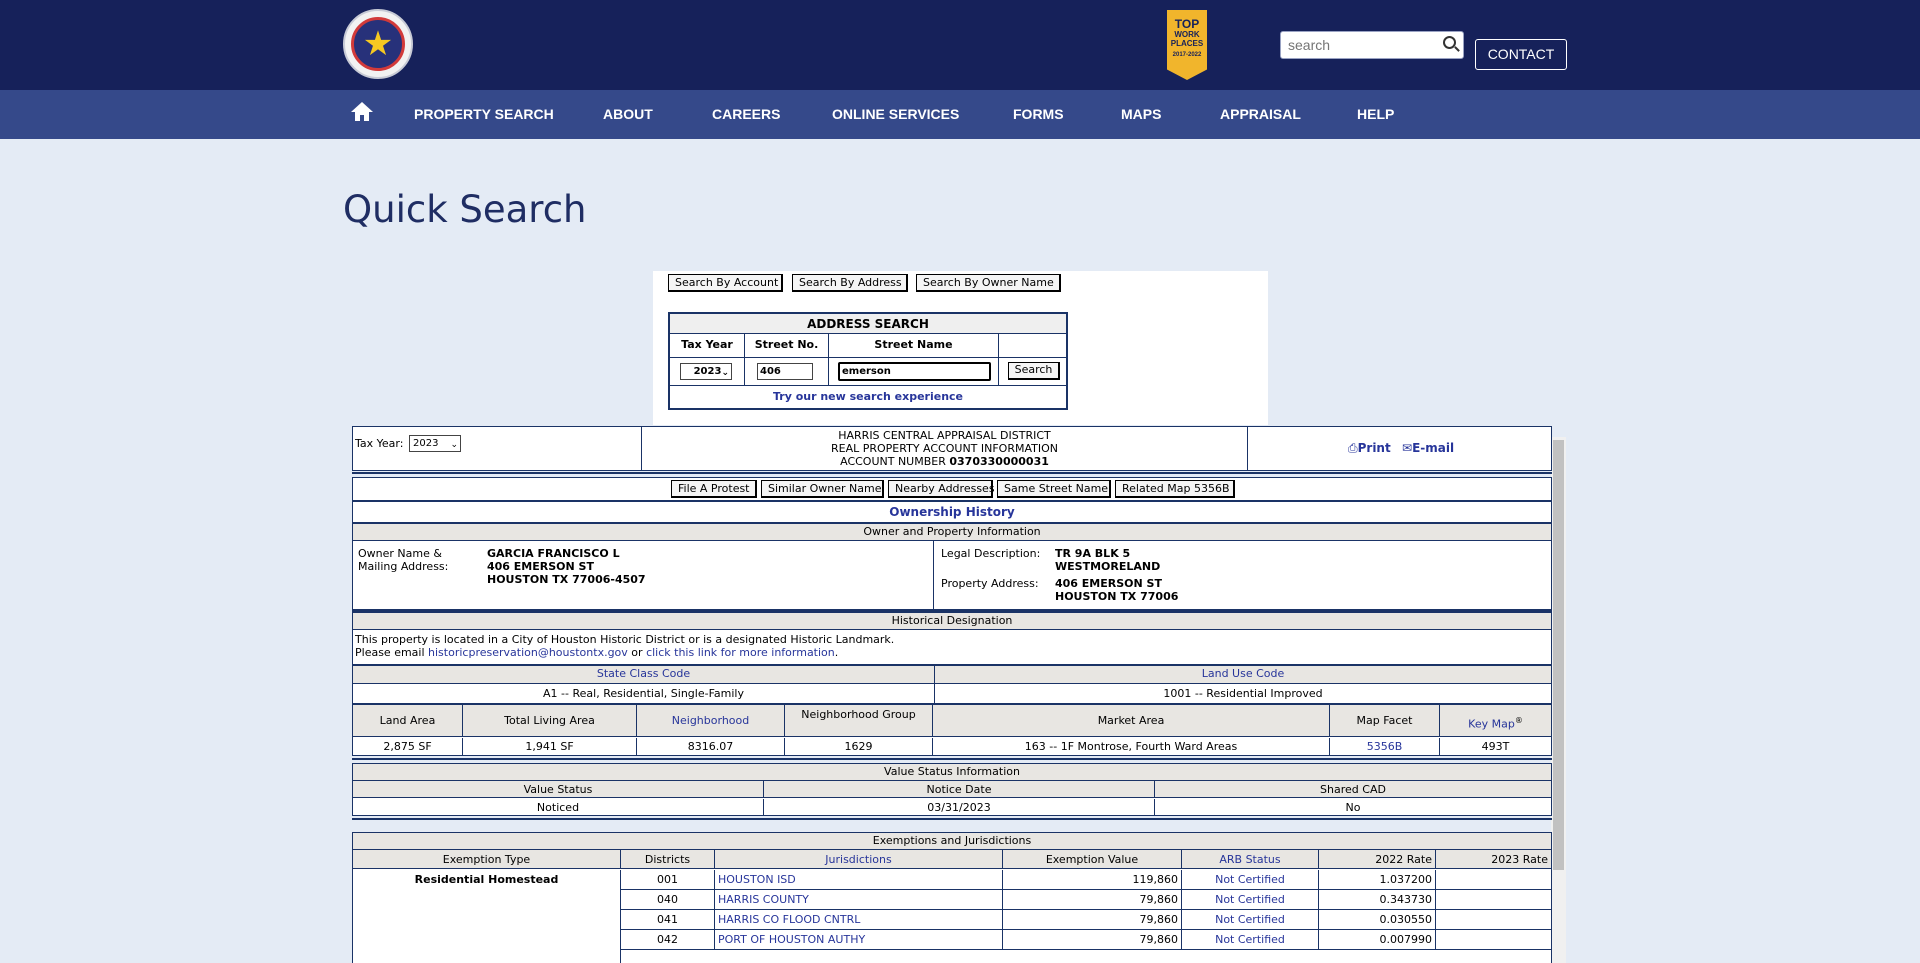 This screenshot has height=963, width=1920. What do you see at coordinates (484, 114) in the screenshot?
I see `nav-property-search: PROPERTY SEARCH` at bounding box center [484, 114].